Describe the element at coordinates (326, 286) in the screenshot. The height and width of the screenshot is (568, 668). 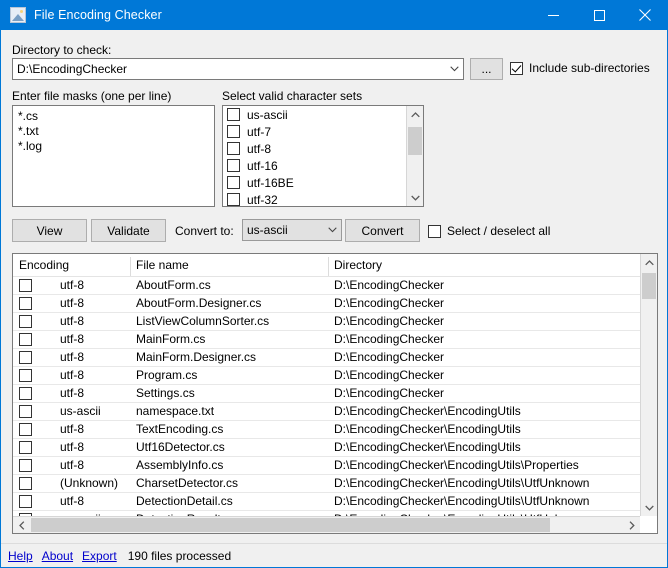
I see `table-row: utf-8 AboutForm.cs D:\EncodingChecker` at that location.